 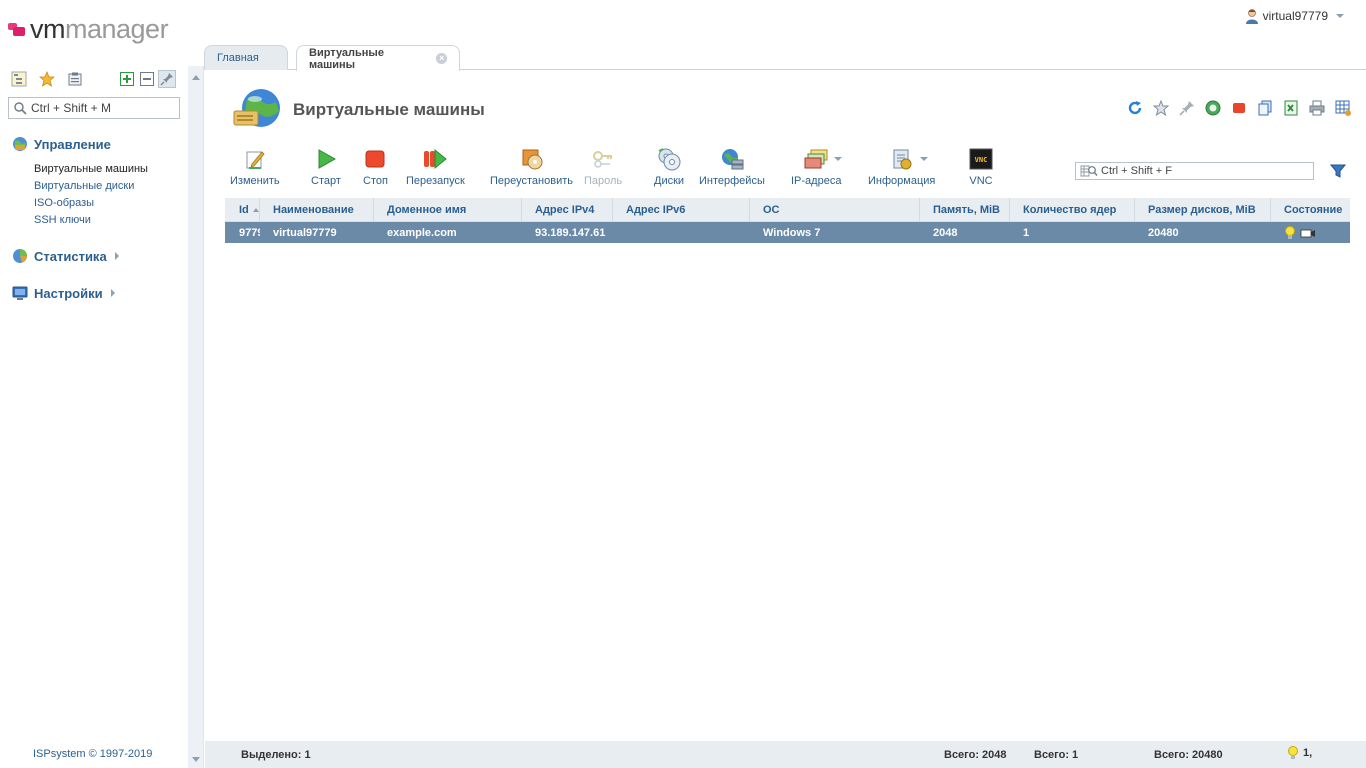 What do you see at coordinates (127, 79) in the screenshot?
I see `expand-all-icon` at bounding box center [127, 79].